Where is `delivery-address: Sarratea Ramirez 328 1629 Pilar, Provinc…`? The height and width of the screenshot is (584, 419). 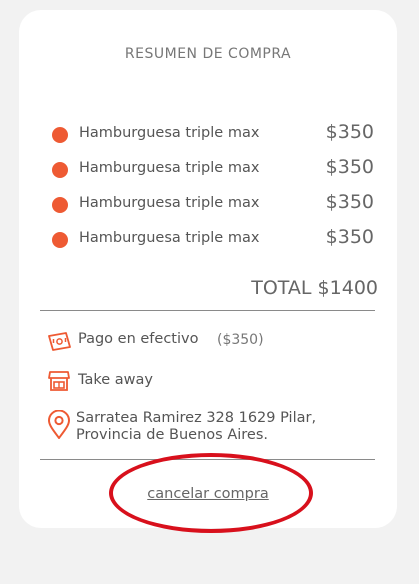 delivery-address: Sarratea Ramirez 328 1629 Pilar, Provinc… is located at coordinates (212, 429).